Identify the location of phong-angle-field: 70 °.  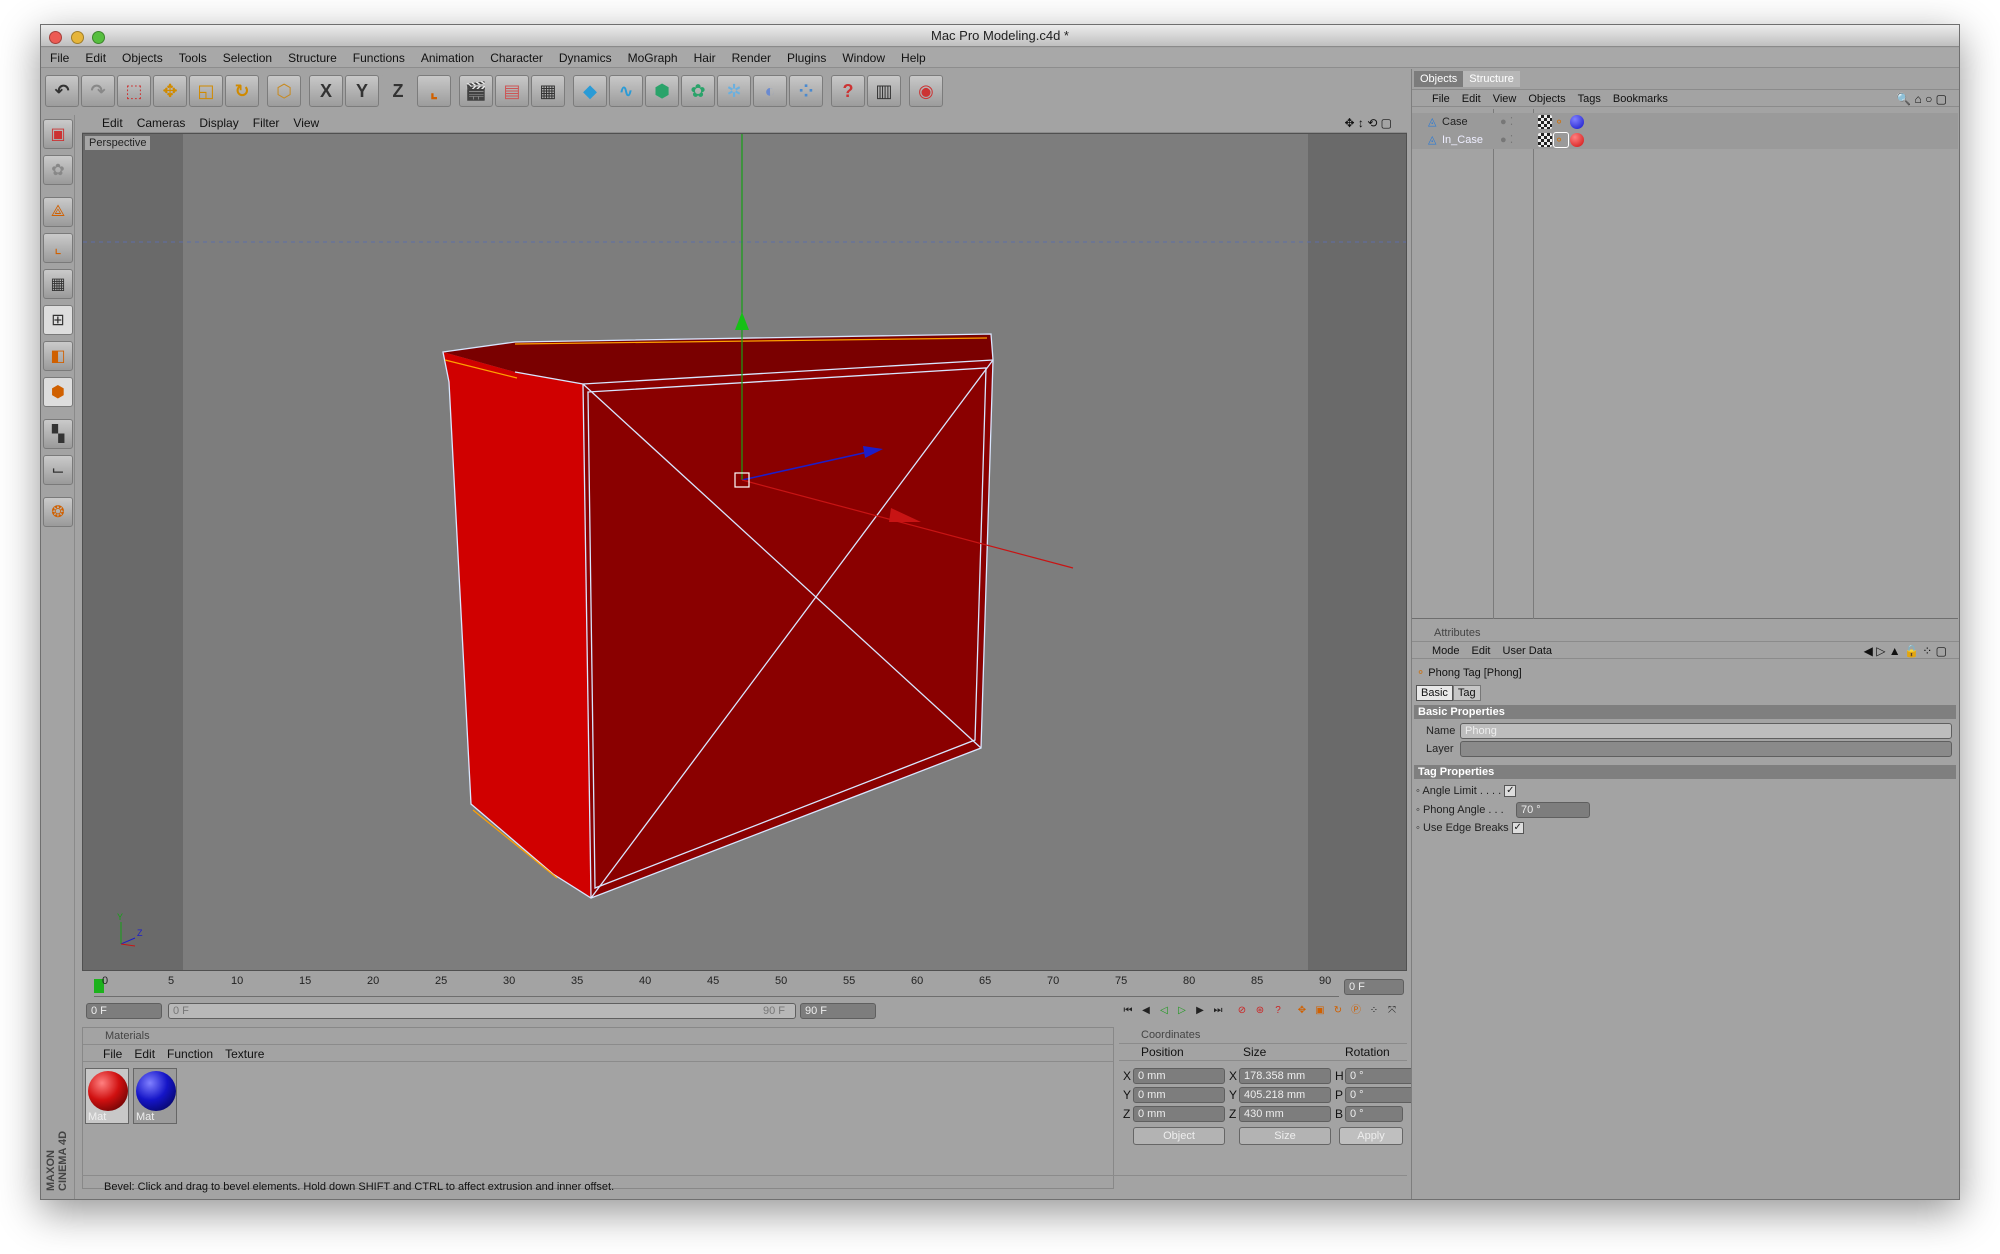
(1553, 810).